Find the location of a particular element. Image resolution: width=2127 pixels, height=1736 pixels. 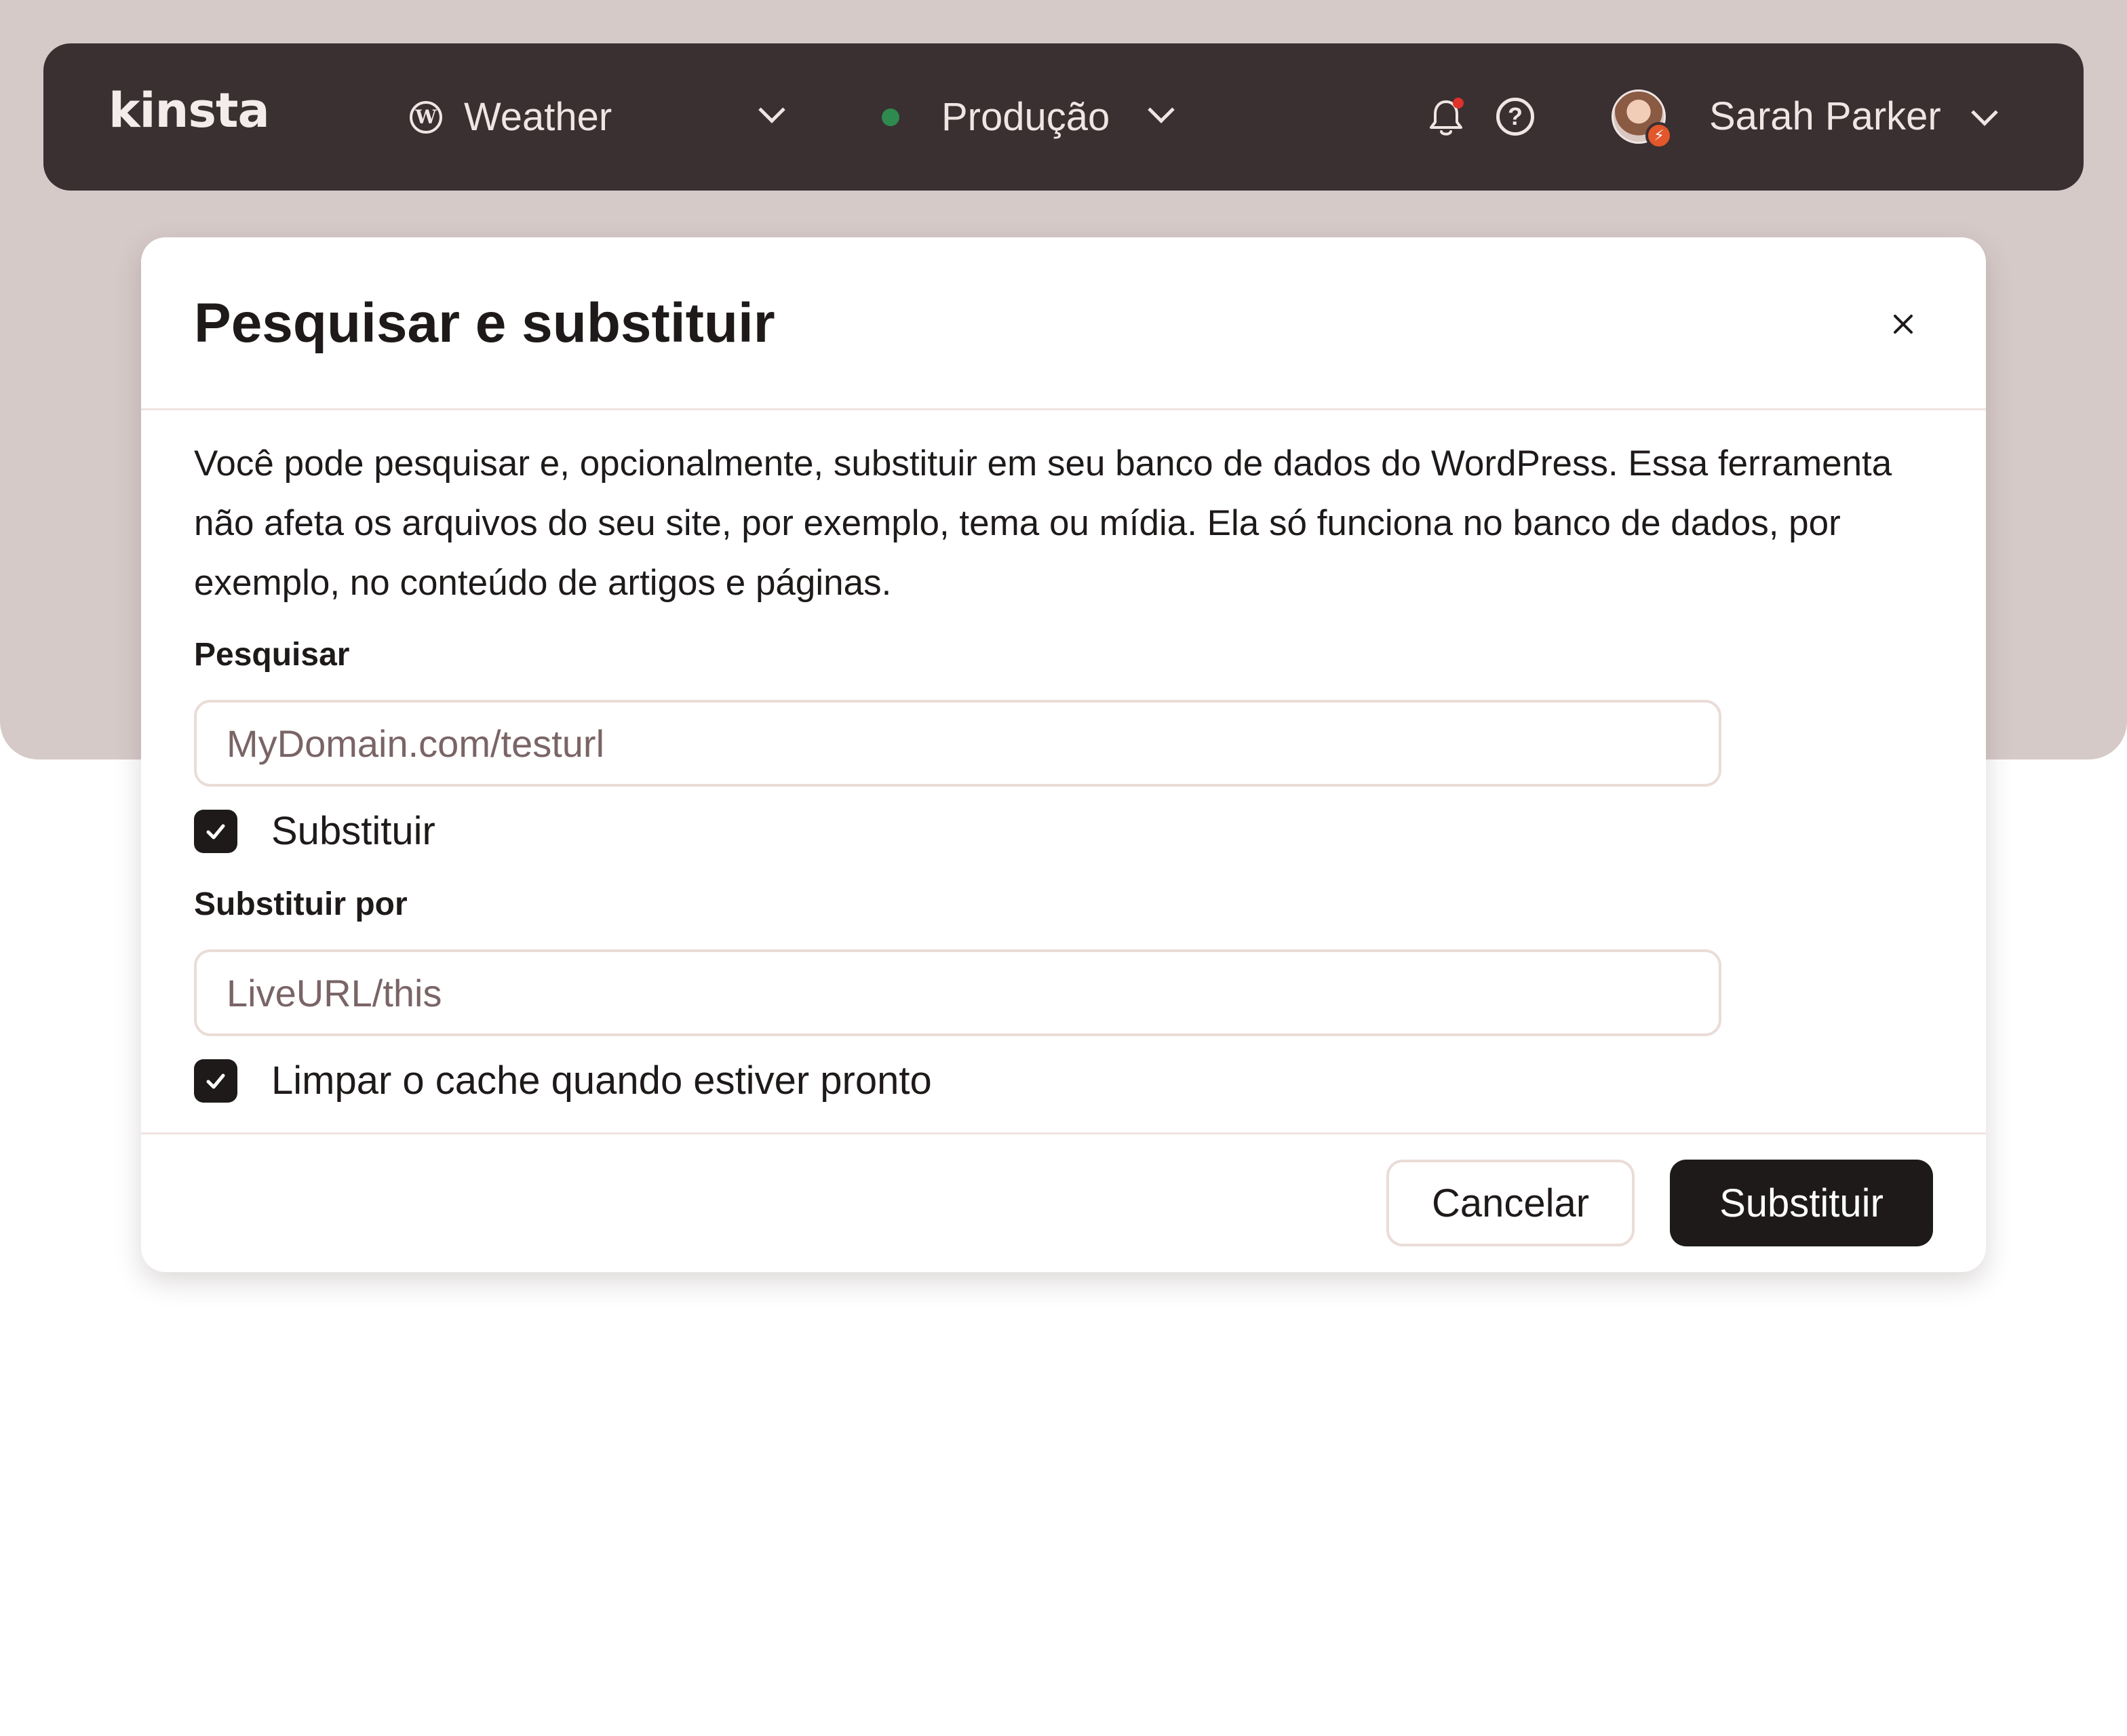

clear-cache-checkbox is located at coordinates (215, 1081).